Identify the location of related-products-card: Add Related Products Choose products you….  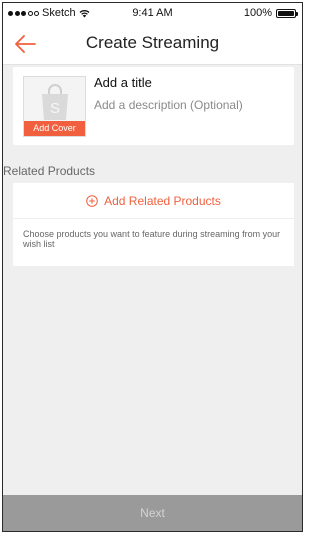
(153, 224).